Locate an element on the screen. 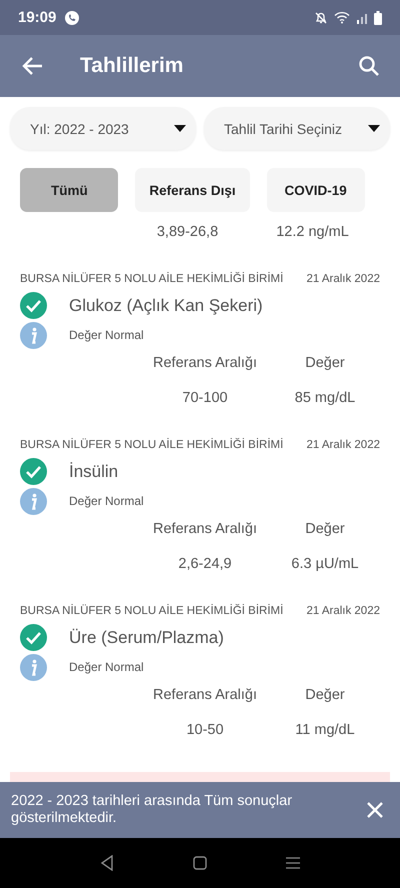 This screenshot has width=400, height=888. range-value: 10-50 is located at coordinates (205, 730).